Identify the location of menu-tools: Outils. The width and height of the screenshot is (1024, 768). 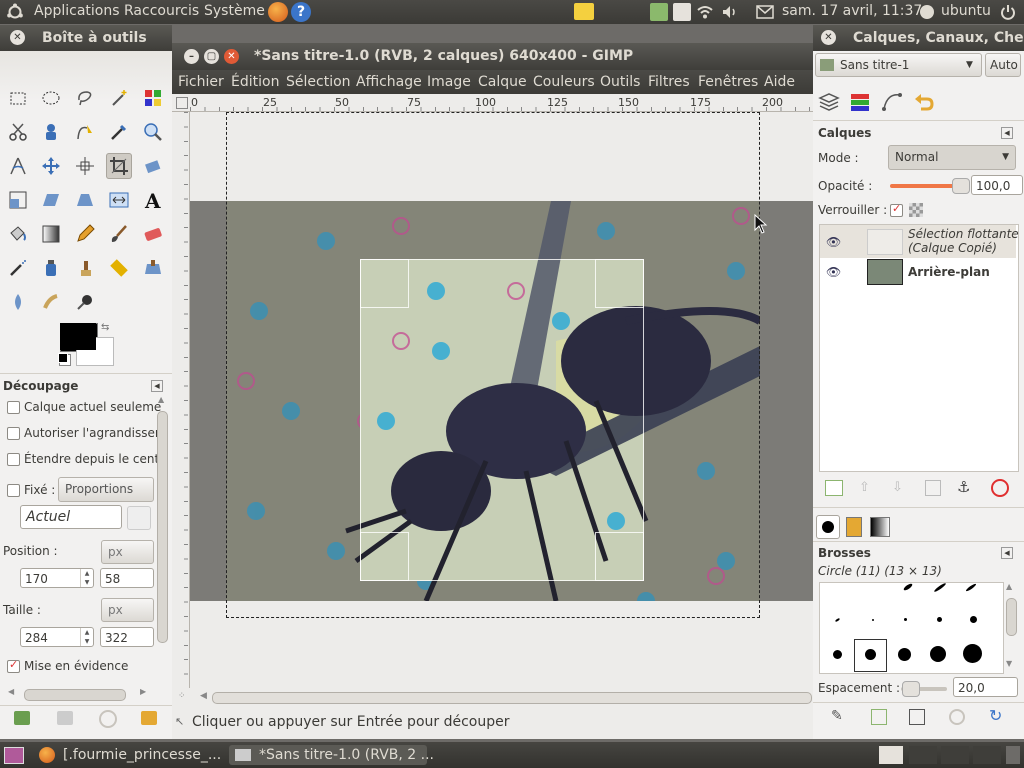
(620, 82).